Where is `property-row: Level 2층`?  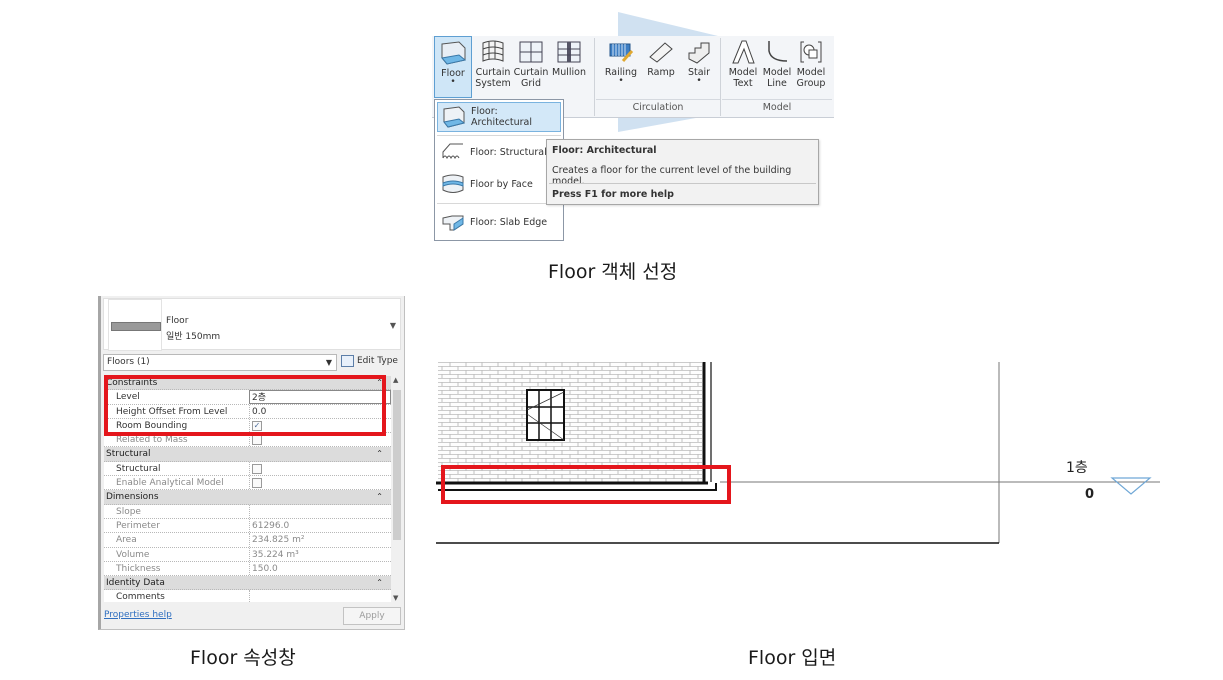 property-row: Level 2층 is located at coordinates (247, 397).